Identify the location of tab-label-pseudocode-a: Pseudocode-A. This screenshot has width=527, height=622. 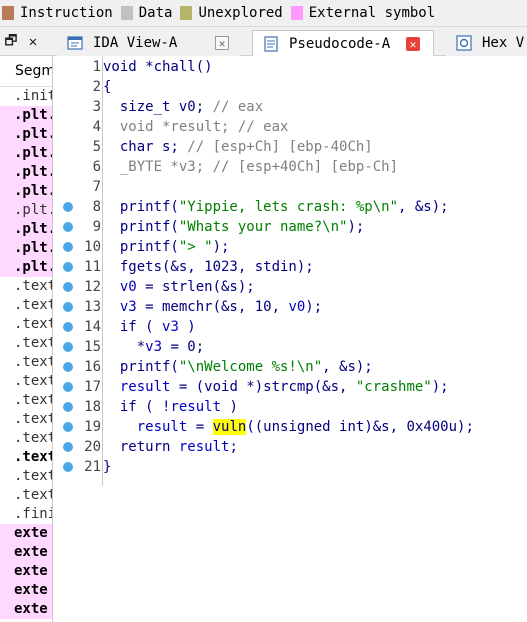
(340, 44).